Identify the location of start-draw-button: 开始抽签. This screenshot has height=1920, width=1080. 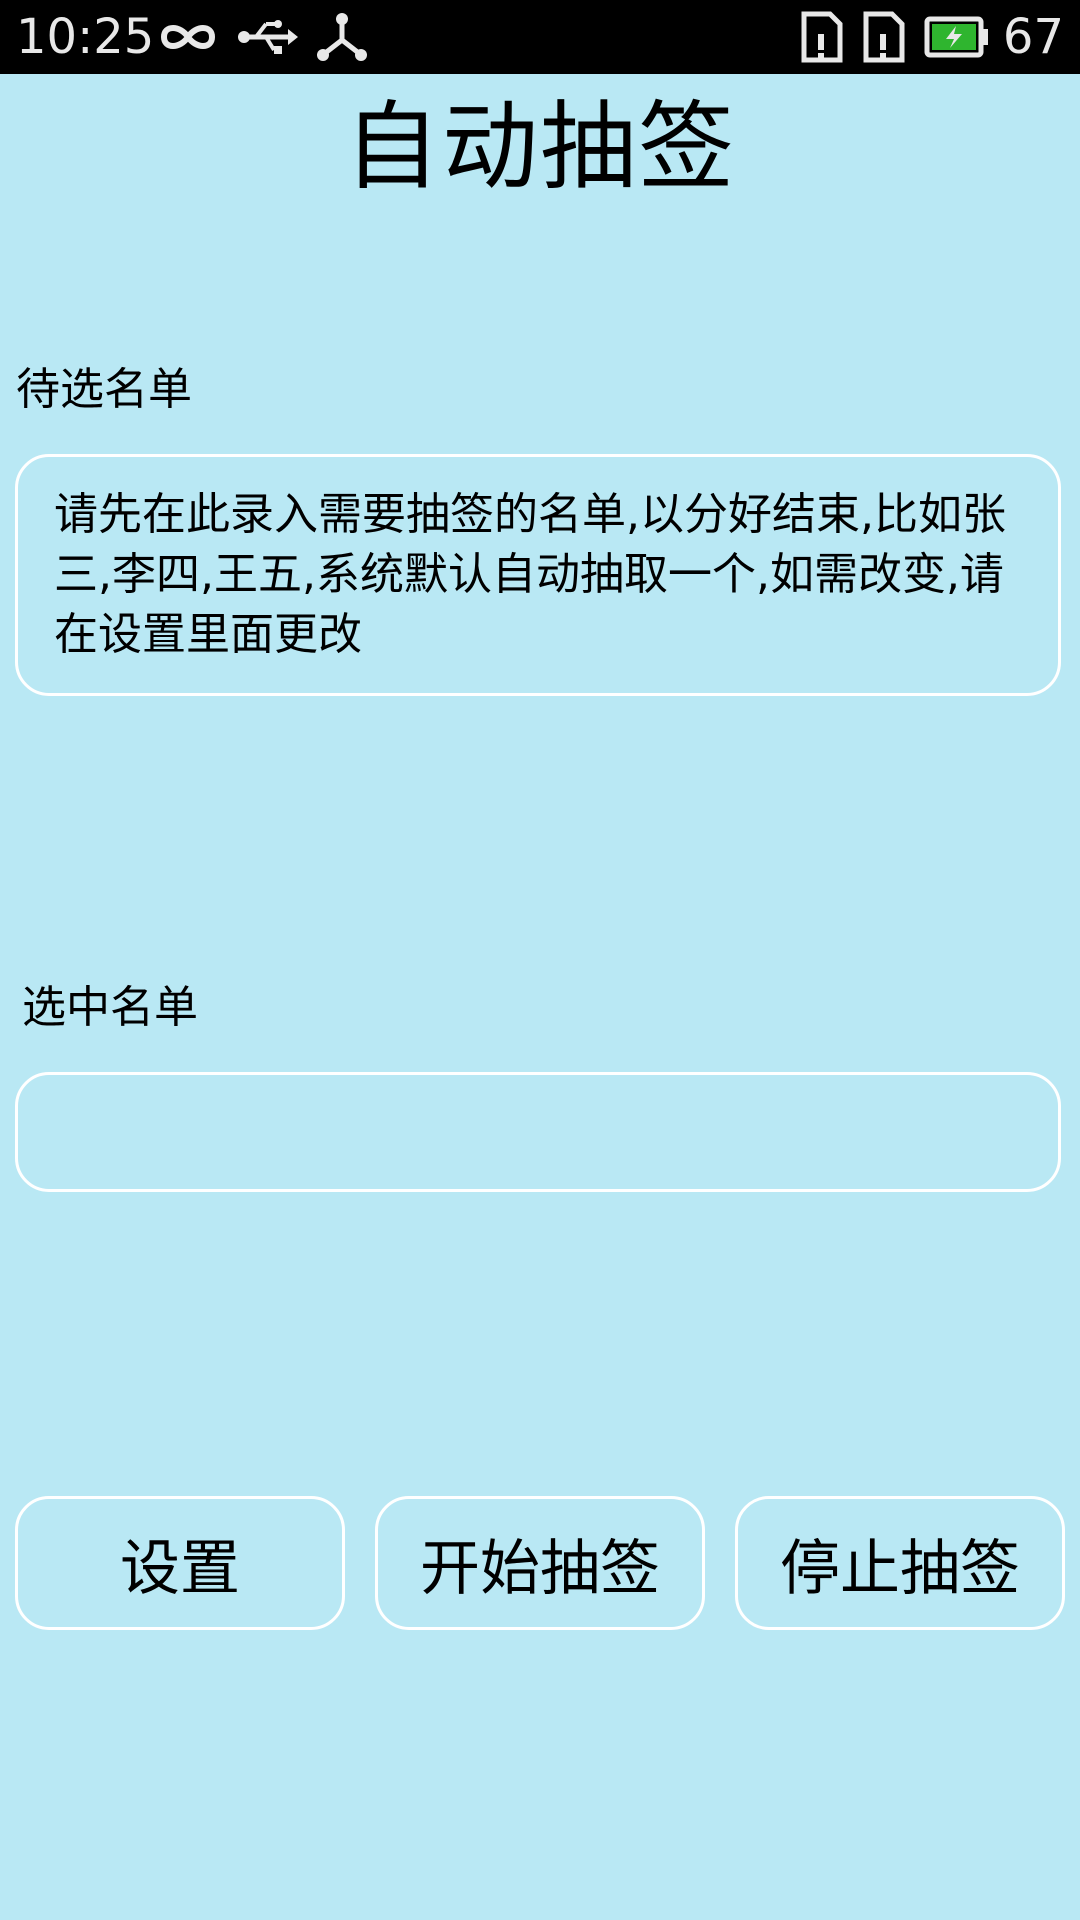
(540, 1563).